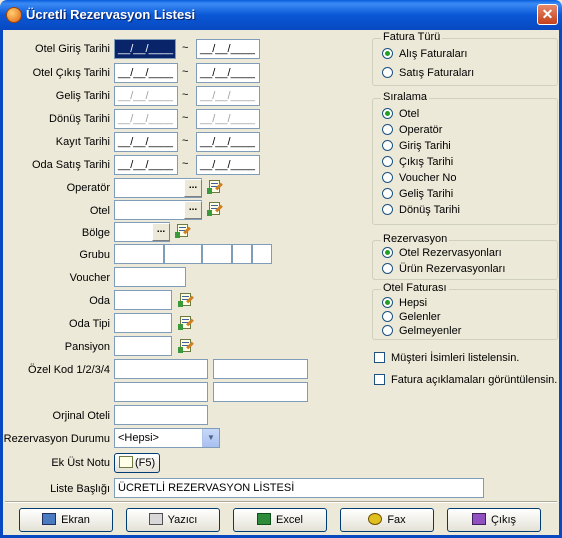 The width and height of the screenshot is (562, 538). What do you see at coordinates (161, 415) in the screenshot?
I see `orjinal-oteli-field` at bounding box center [161, 415].